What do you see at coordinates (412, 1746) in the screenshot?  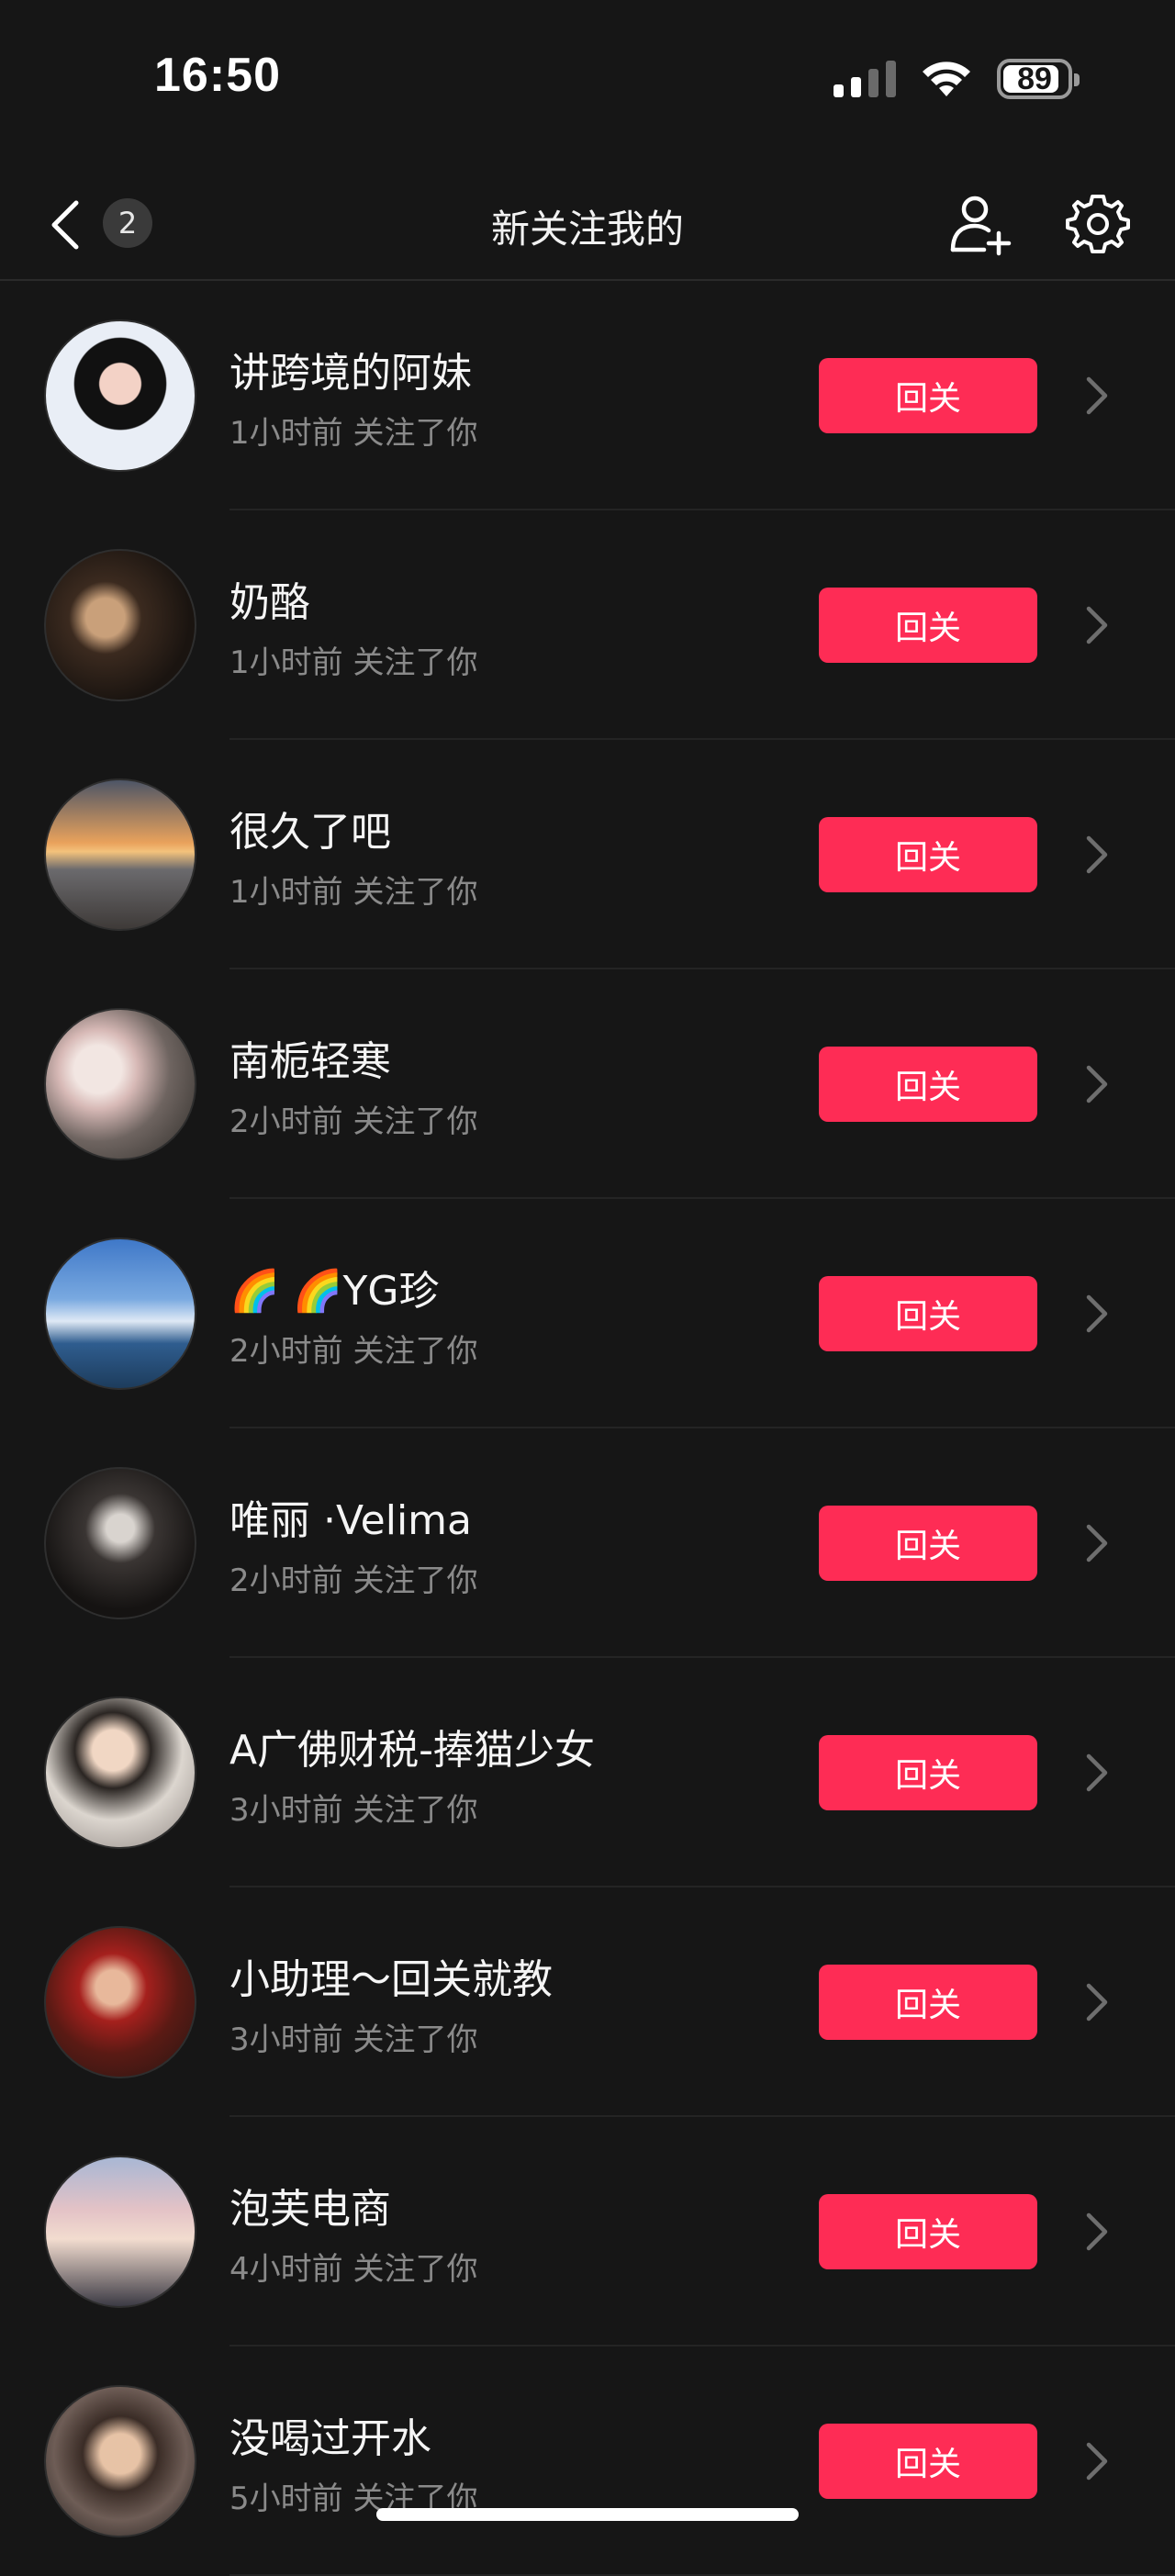 I see `follower-name: A广佛财税-捧猫少女` at bounding box center [412, 1746].